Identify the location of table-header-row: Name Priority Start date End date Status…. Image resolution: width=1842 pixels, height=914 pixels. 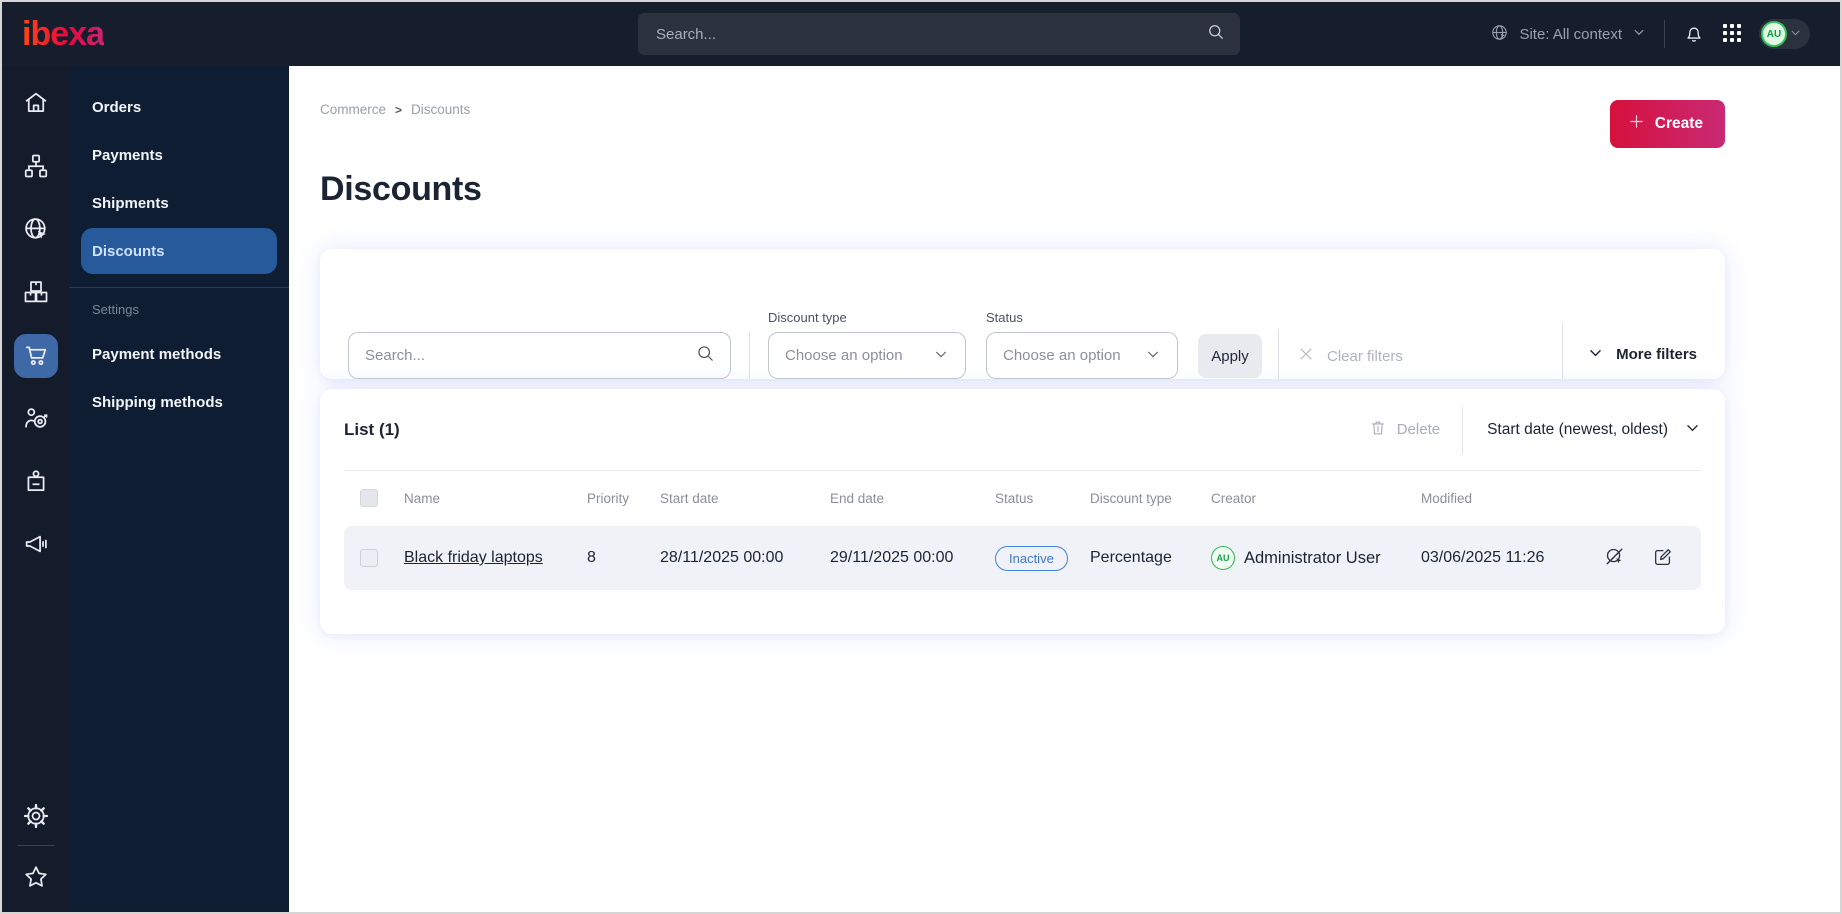
(1022, 498).